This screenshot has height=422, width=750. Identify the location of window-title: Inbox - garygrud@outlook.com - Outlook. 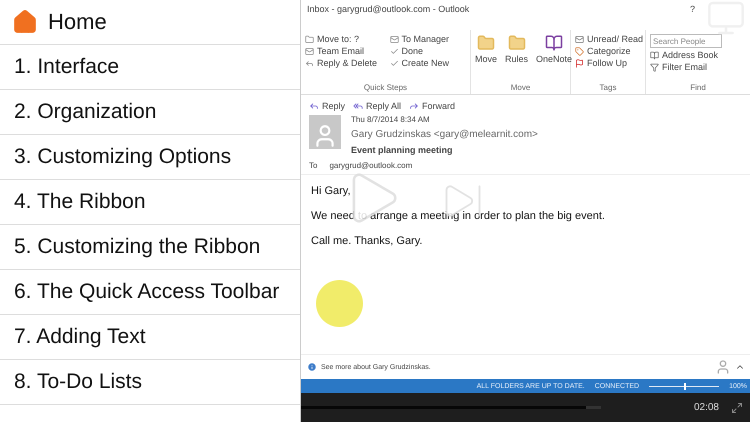
(388, 9).